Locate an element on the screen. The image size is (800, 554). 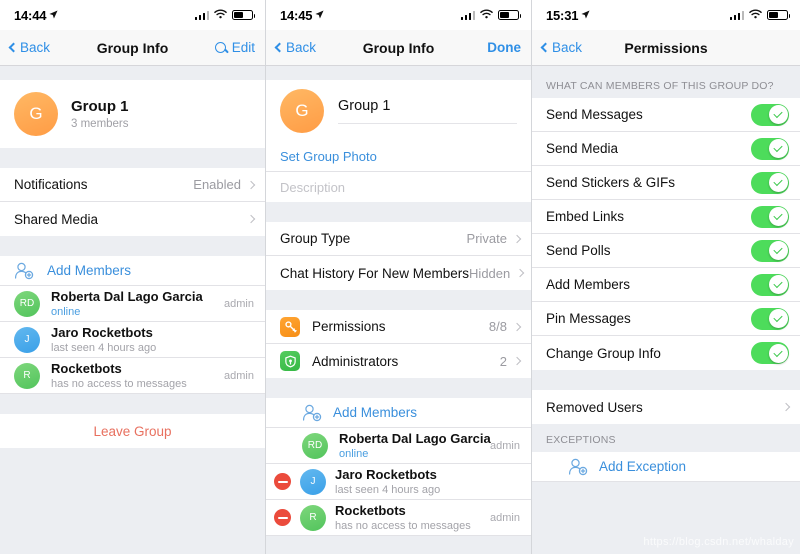
member-status: last seen 4 hours ago is located at coordinates (104, 348).